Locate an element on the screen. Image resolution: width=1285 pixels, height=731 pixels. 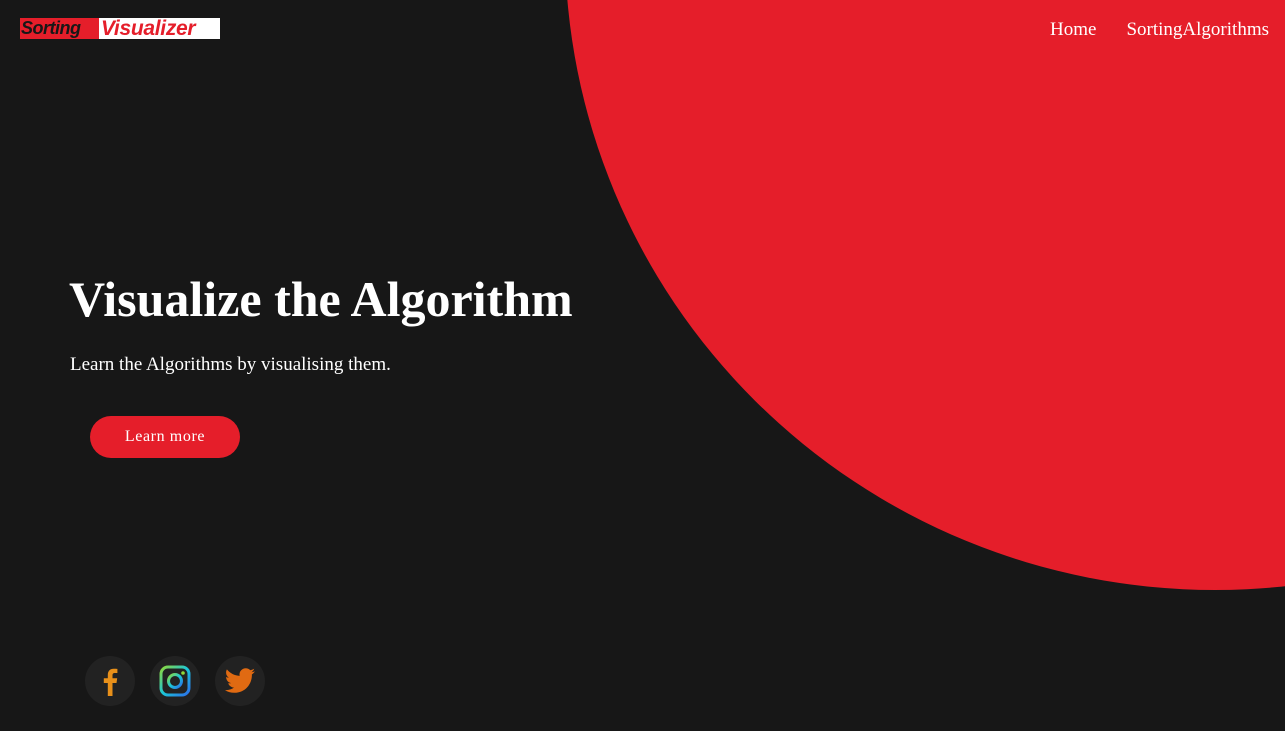
top-nav: Home SortingAlgorithms is located at coordinates (1159, 30).